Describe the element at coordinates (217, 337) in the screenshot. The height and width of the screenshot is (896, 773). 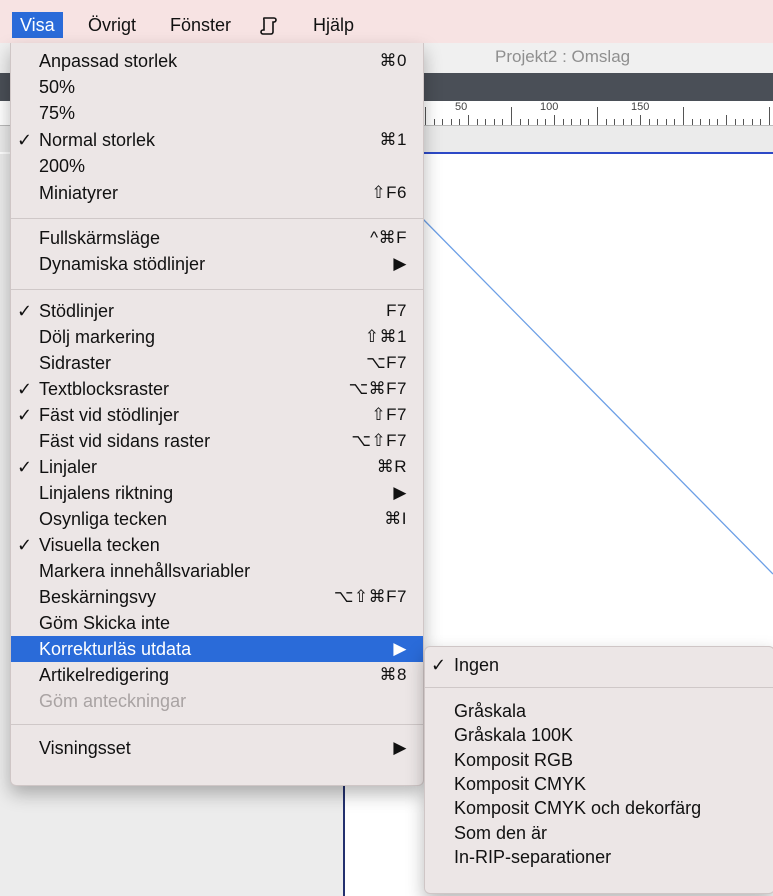
I see `menu-item-dolj-markering: Dölj markering ⇧⌘1` at that location.